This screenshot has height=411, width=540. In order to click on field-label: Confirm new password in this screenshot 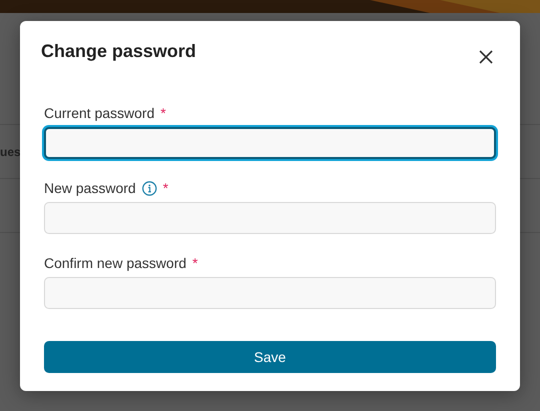, I will do `click(115, 263)`.